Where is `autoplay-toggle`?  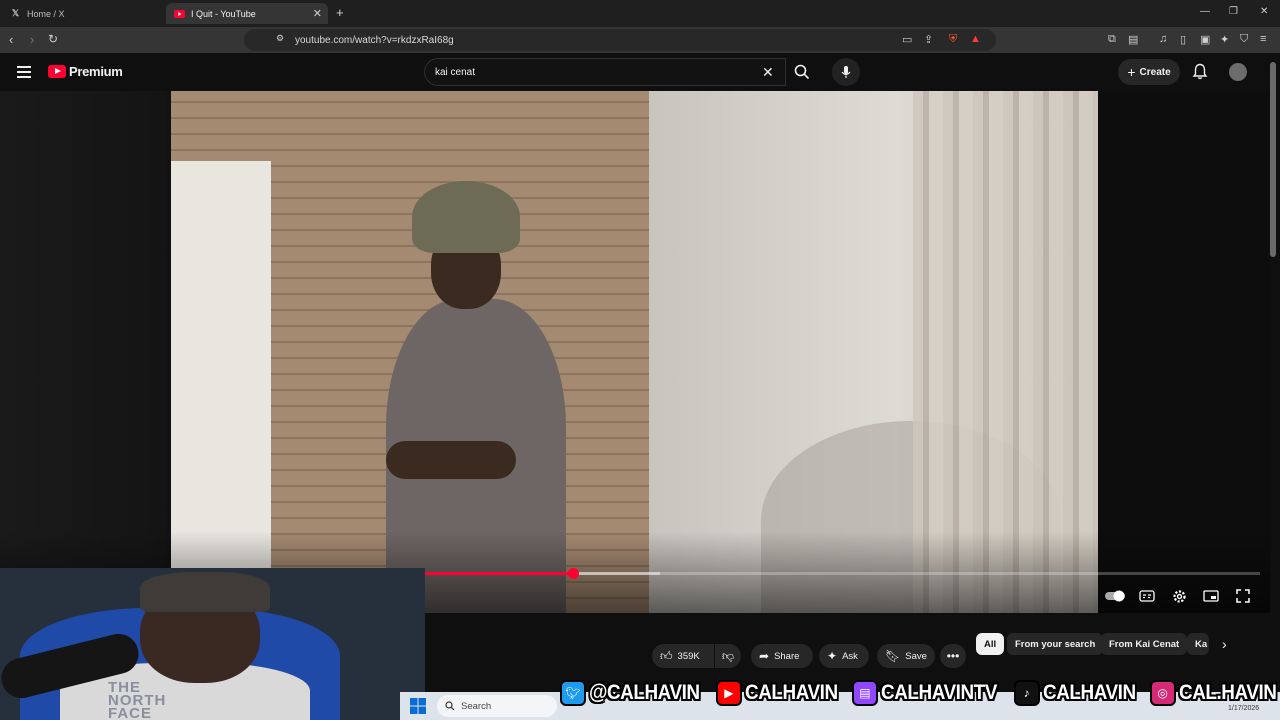
autoplay-toggle is located at coordinates (1115, 596).